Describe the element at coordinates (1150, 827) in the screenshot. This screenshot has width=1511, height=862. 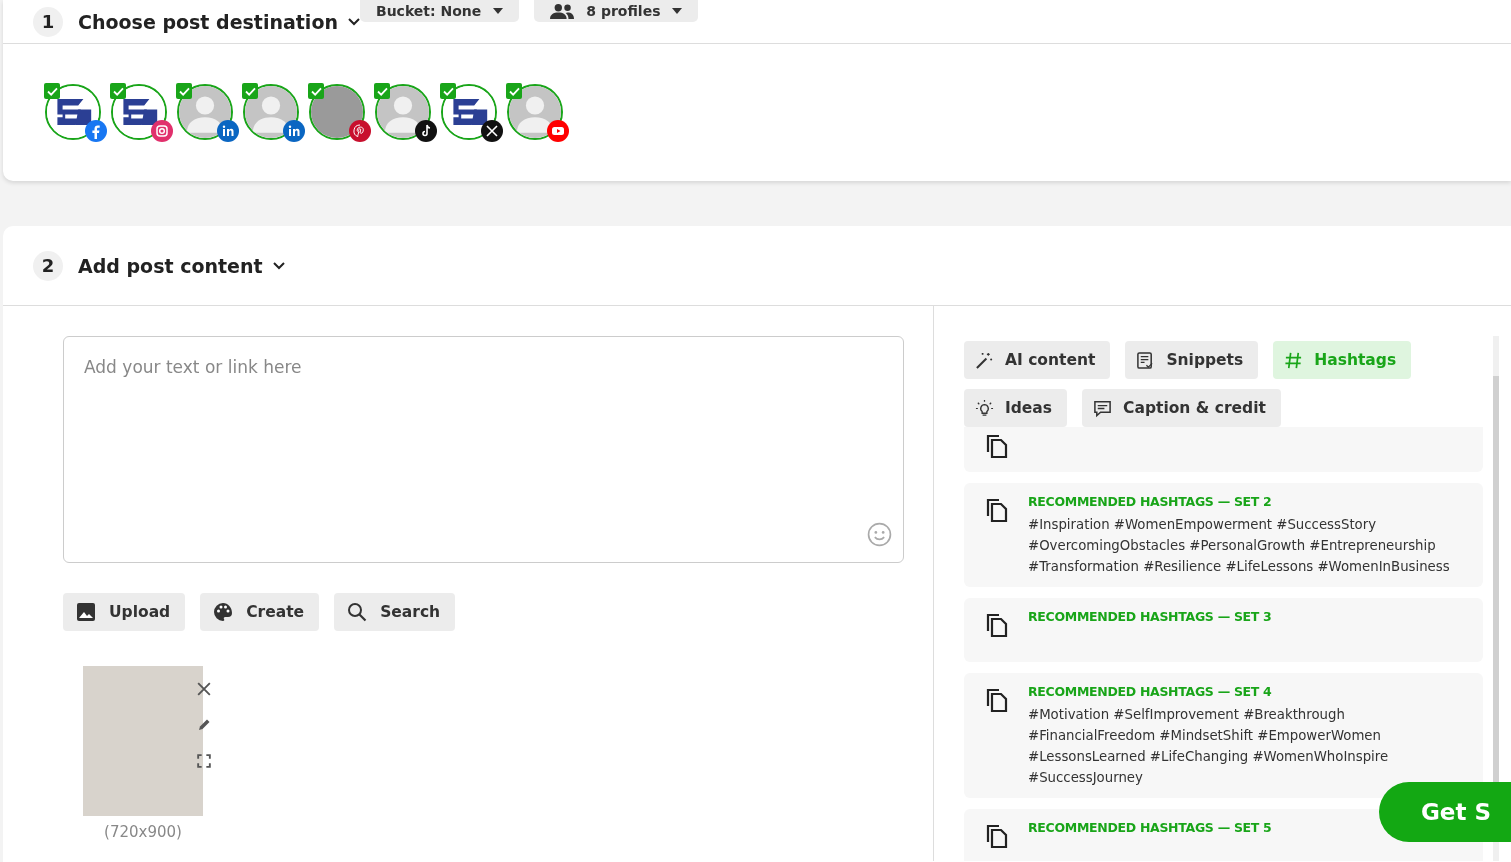
I see `hashtag-set-title: RECOMMENDED HASHTAGS — SET 5` at that location.